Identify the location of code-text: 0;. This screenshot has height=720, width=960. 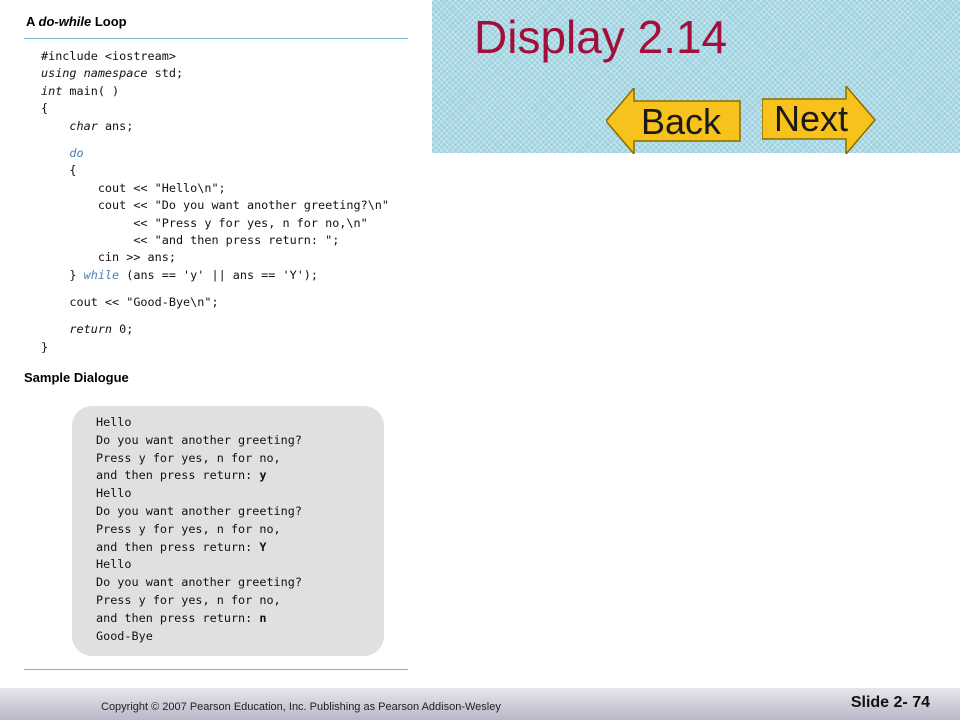
(123, 329).